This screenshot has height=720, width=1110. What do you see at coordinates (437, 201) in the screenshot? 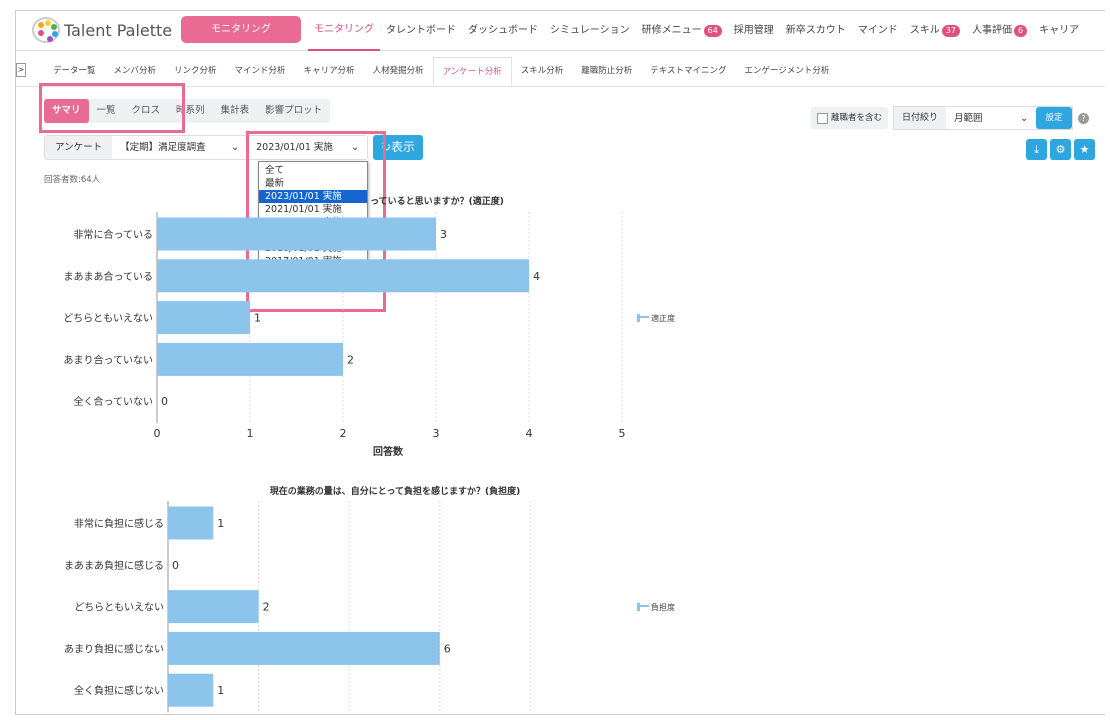
I see `chart-title: っていると思いますか？(適正度)` at bounding box center [437, 201].